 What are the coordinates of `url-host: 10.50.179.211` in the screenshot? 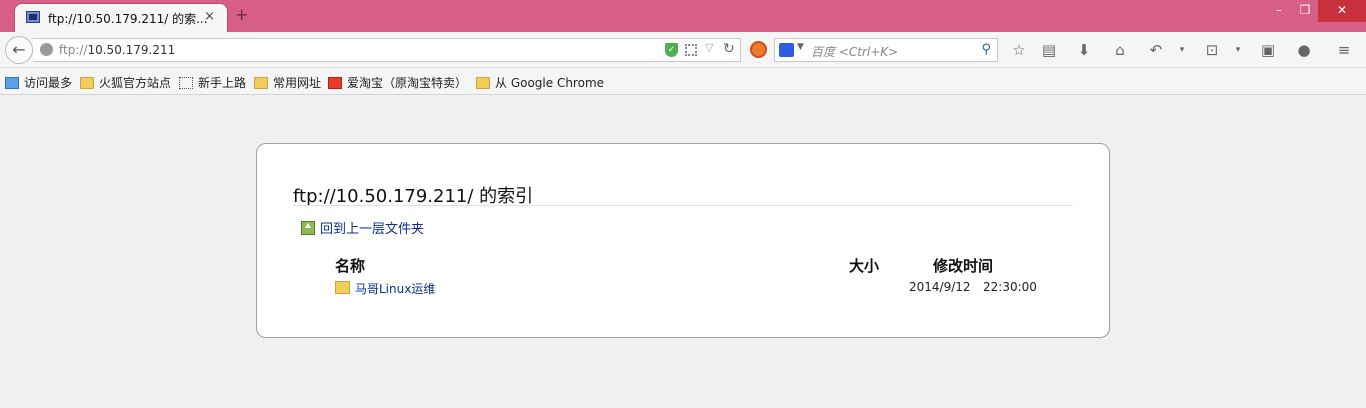 It's located at (131, 50).